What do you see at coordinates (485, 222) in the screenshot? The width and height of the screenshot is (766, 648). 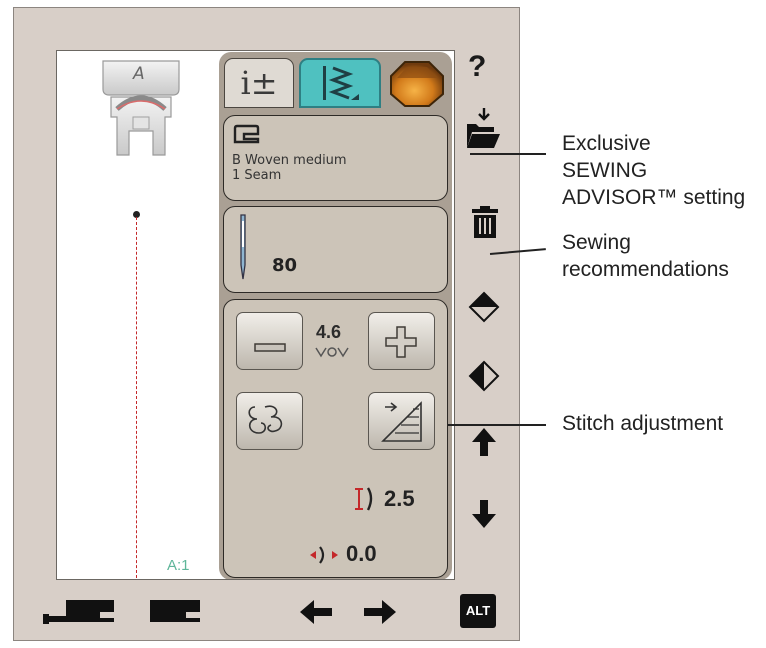 I see `delete-icon` at bounding box center [485, 222].